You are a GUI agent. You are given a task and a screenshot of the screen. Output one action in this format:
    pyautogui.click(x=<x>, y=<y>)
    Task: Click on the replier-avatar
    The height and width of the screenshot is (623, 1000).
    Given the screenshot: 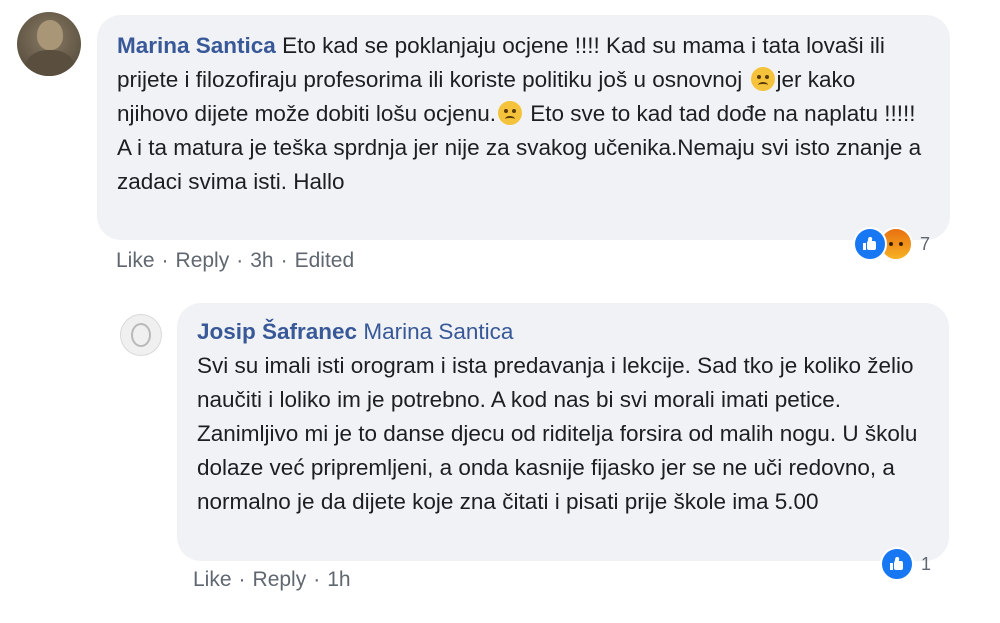 What is the action you would take?
    pyautogui.click(x=141, y=335)
    